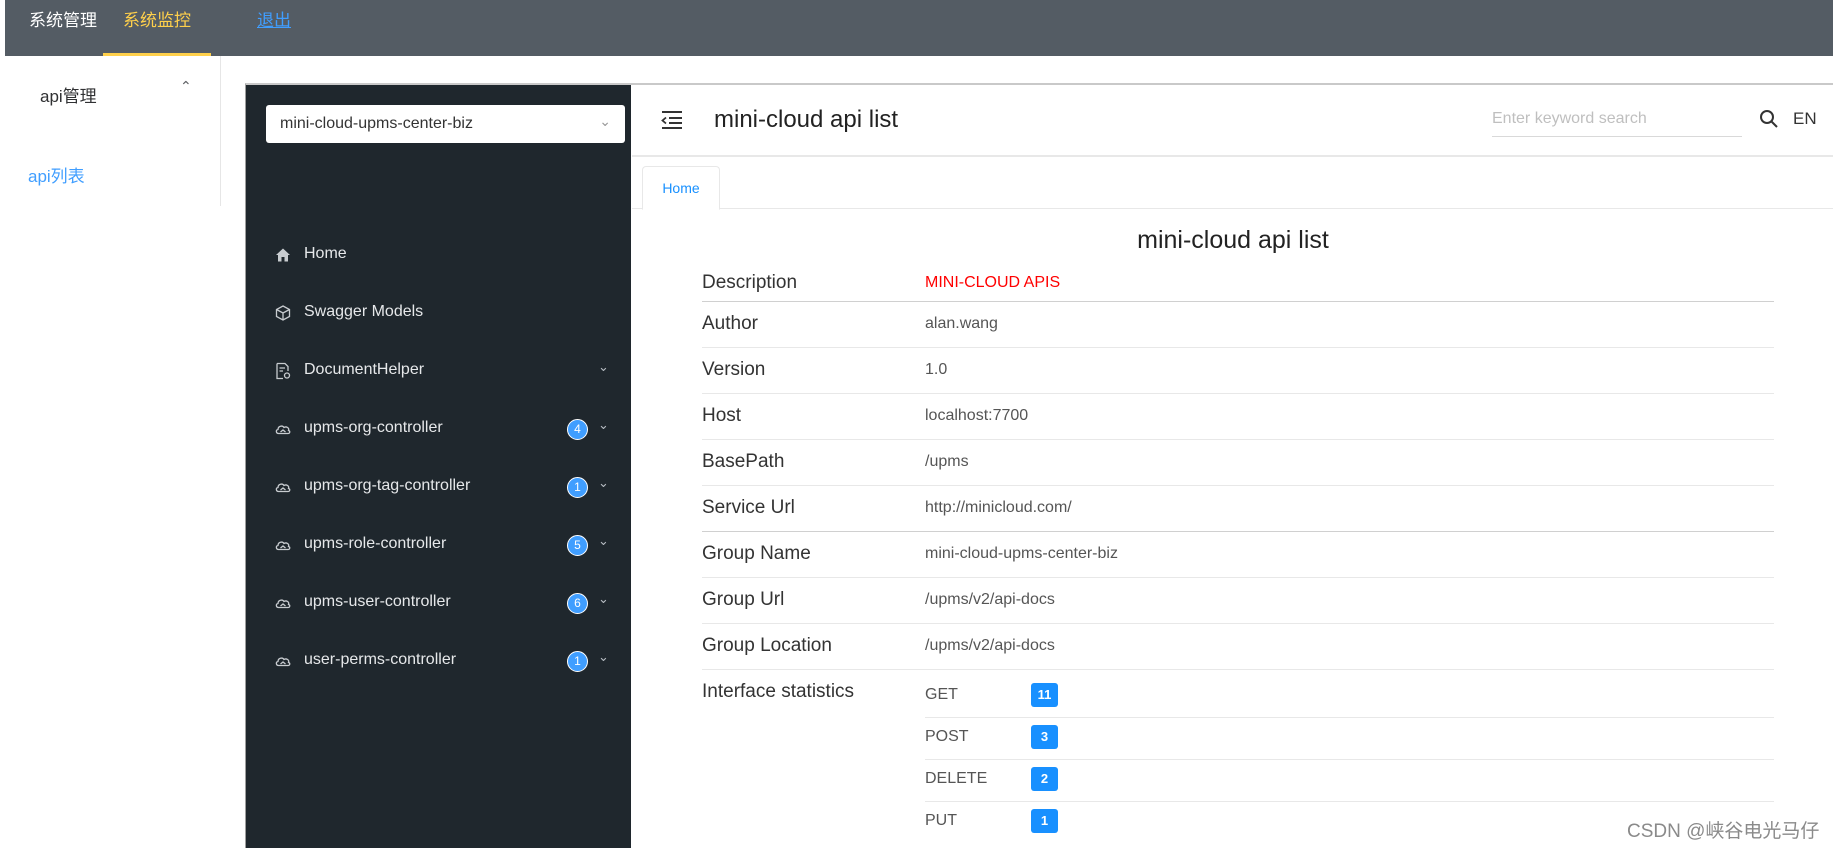 The height and width of the screenshot is (850, 1833). What do you see at coordinates (110, 131) in the screenshot?
I see `app-sidebar: api管理 ⌃ api列表` at bounding box center [110, 131].